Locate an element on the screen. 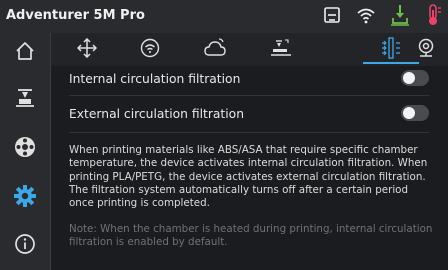 The image size is (448, 270). settings-tabs is located at coordinates (249, 49).